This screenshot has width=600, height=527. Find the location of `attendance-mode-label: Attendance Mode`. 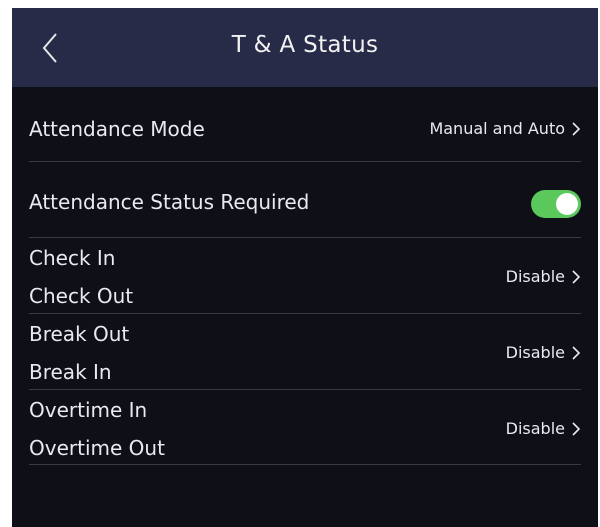

attendance-mode-label: Attendance Mode is located at coordinates (117, 129).